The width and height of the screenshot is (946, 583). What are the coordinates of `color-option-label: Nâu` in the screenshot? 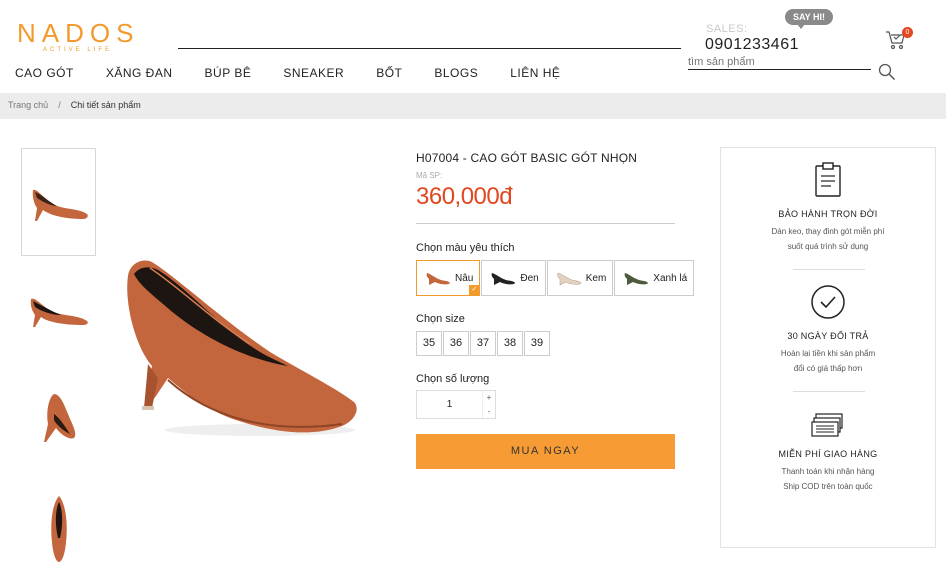 It's located at (464, 278).